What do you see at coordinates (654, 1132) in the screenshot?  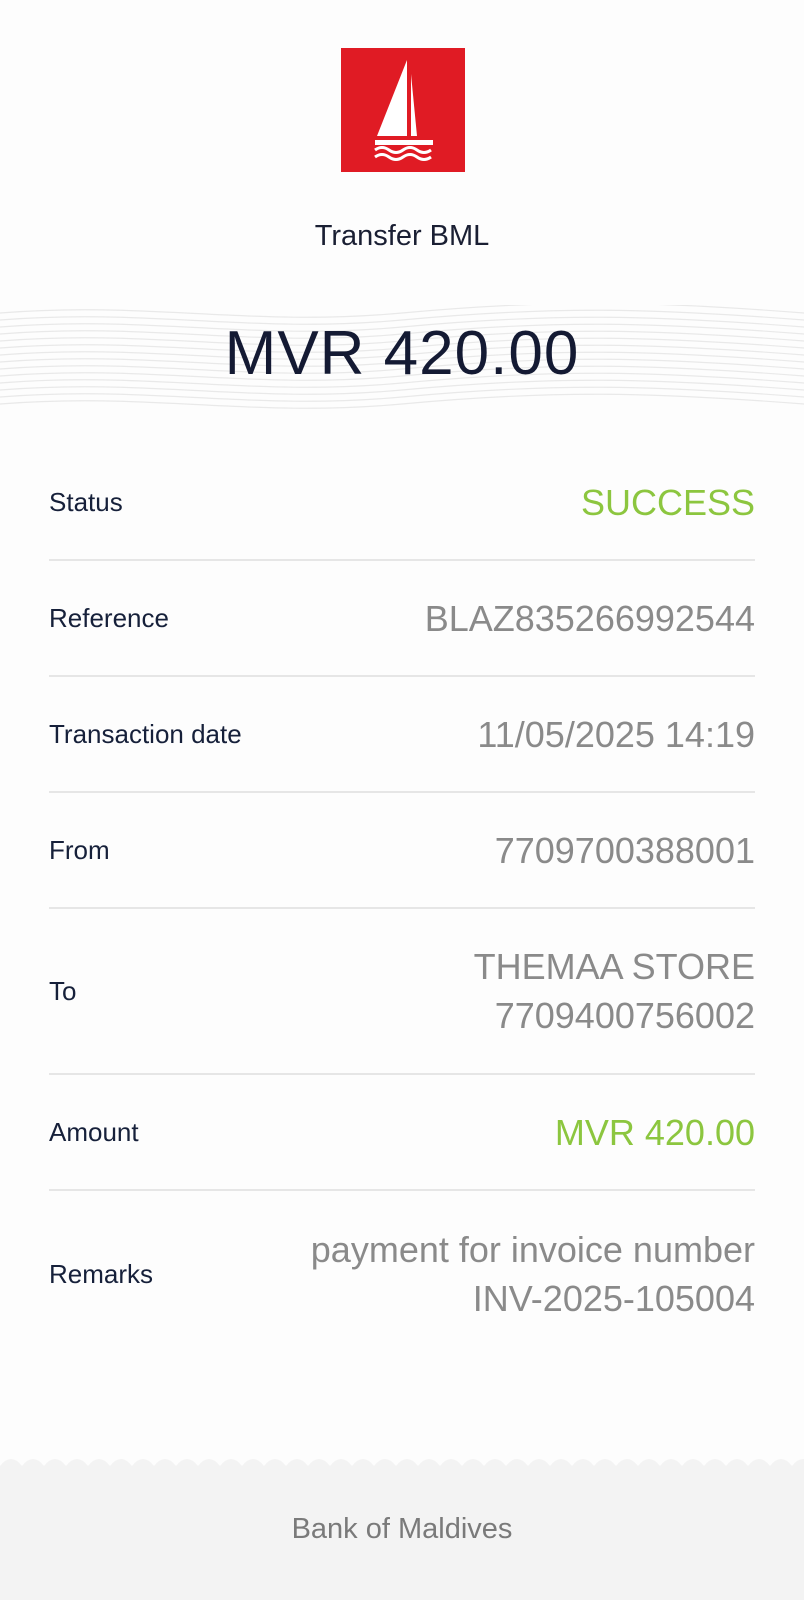 I see `amount-value: MVR 420.00` at bounding box center [654, 1132].